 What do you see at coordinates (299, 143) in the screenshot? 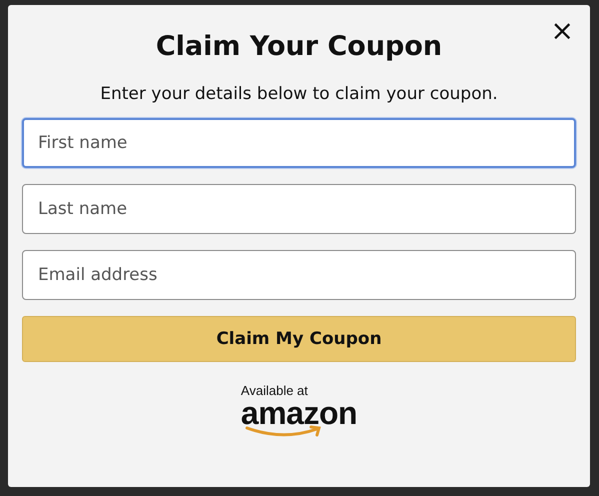
I see `input-field: First name` at bounding box center [299, 143].